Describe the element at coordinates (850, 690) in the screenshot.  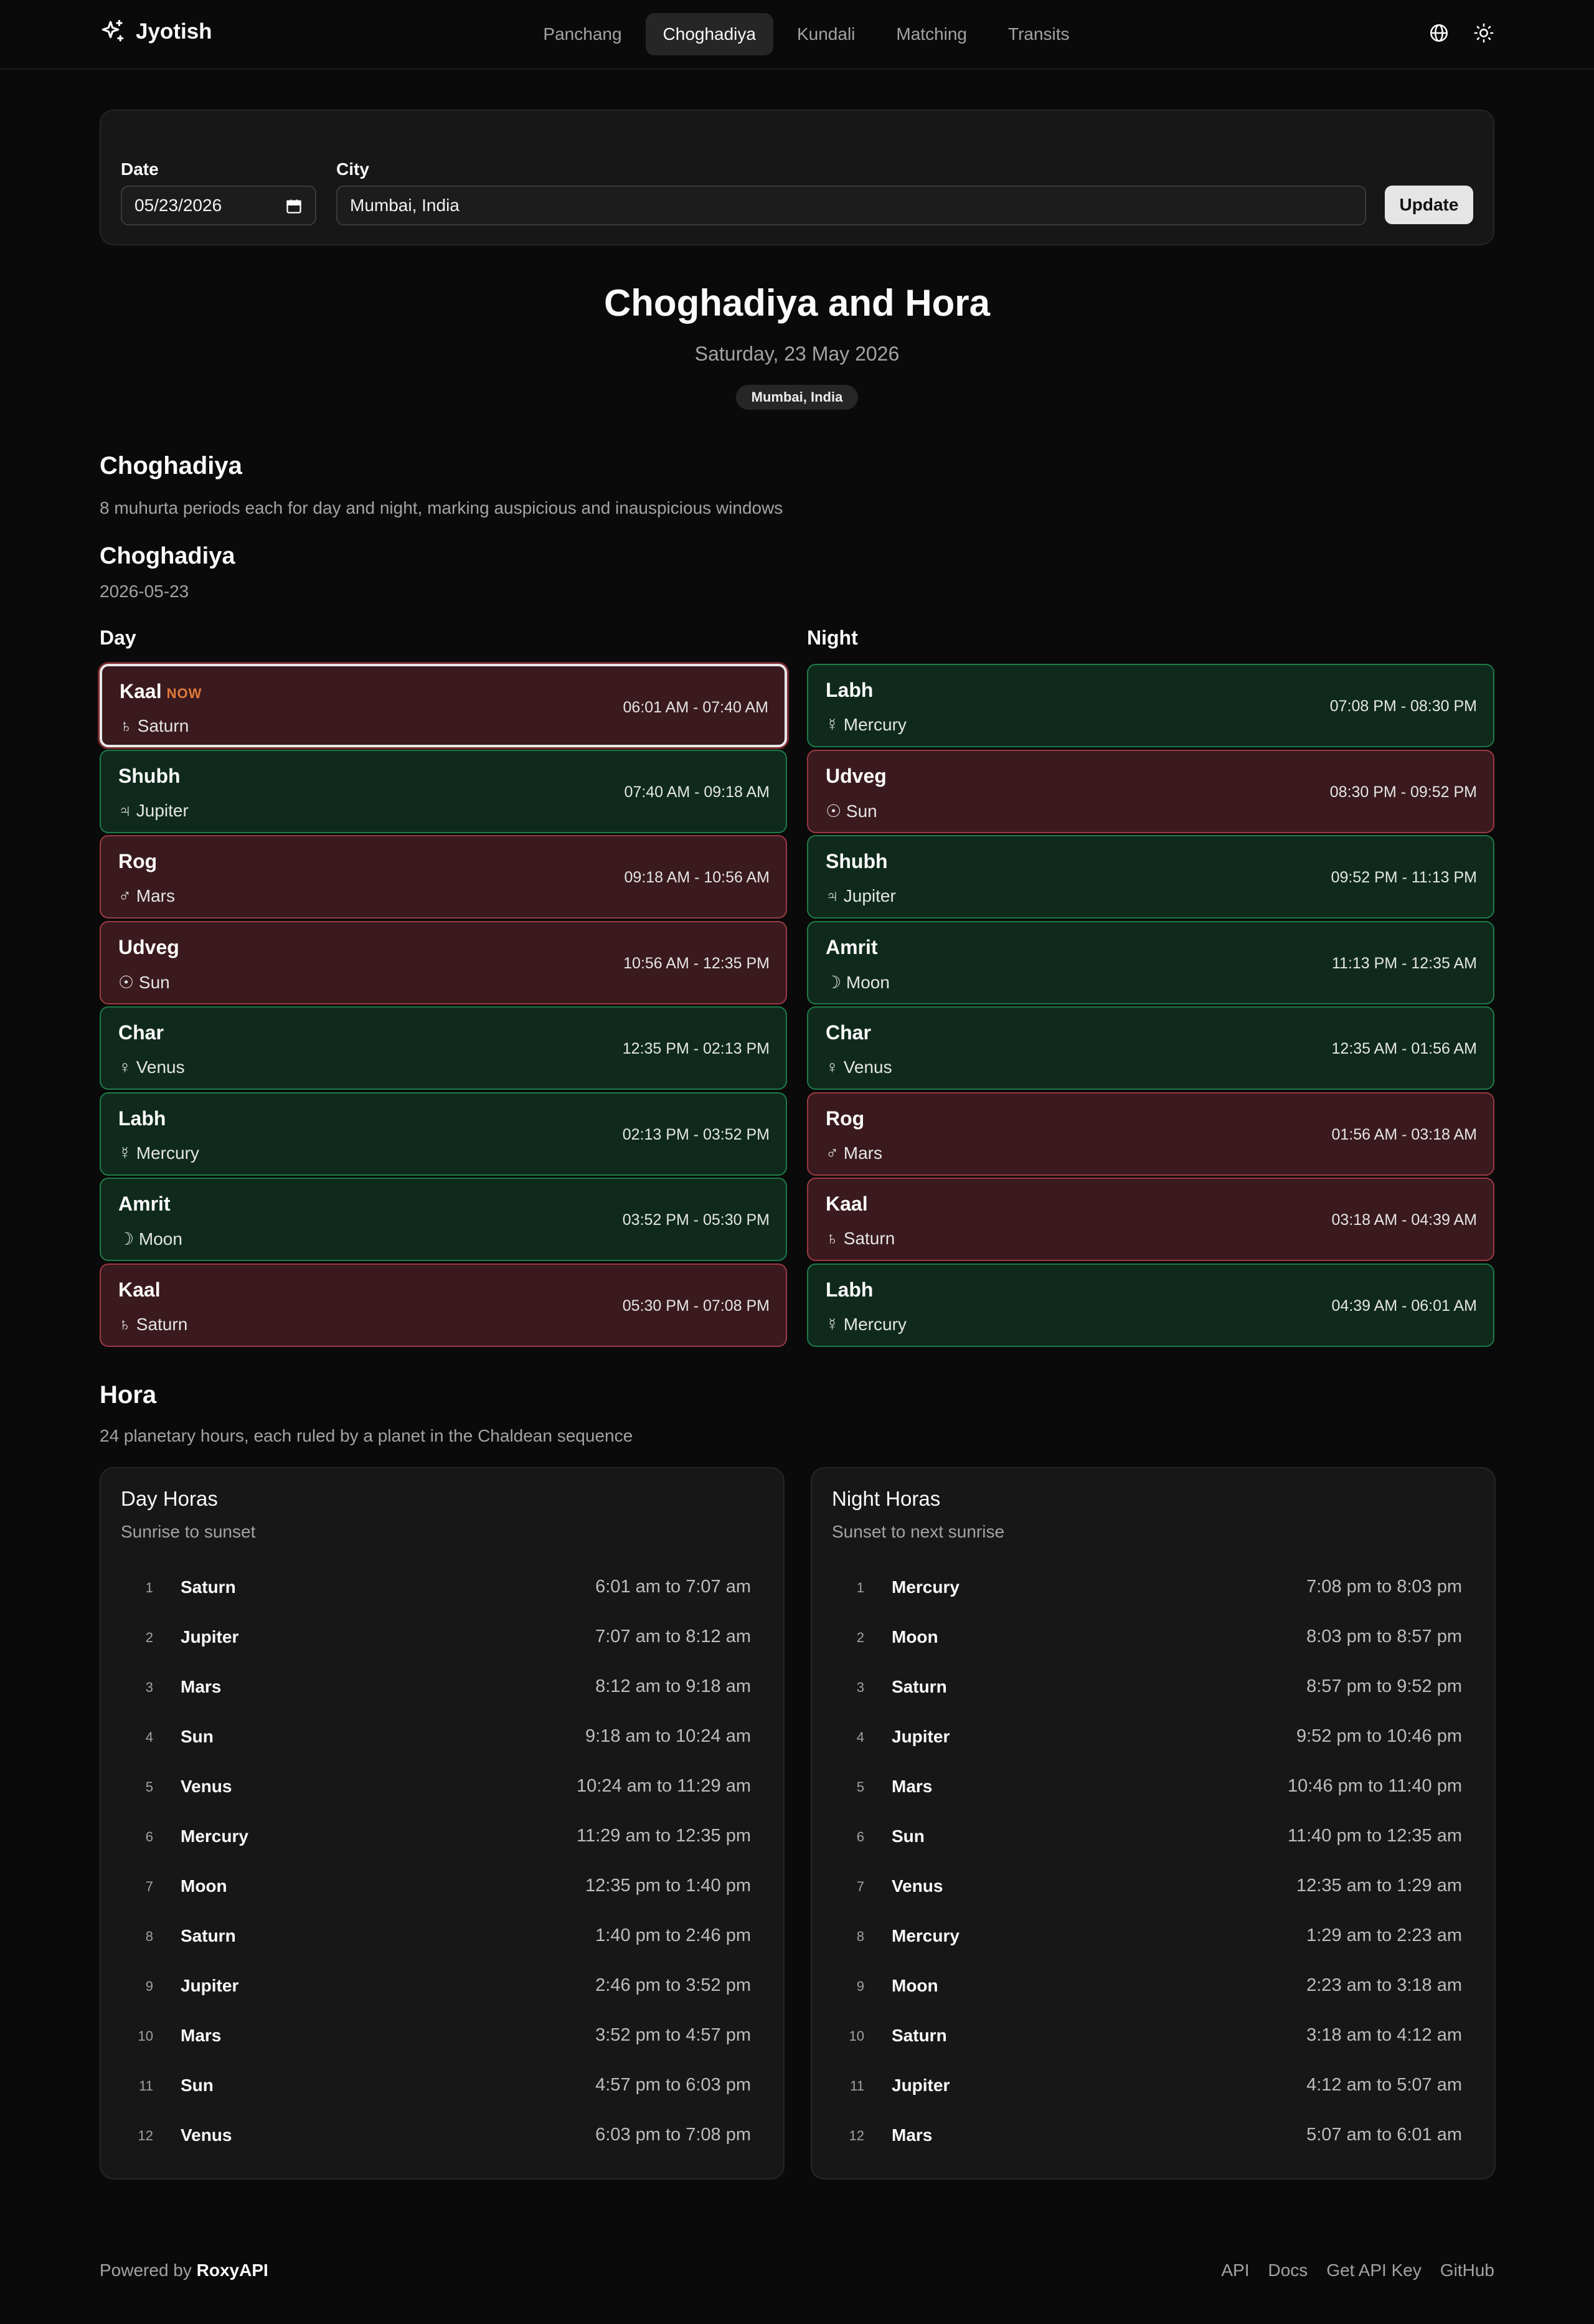
I see `period-name-text: Labh` at that location.